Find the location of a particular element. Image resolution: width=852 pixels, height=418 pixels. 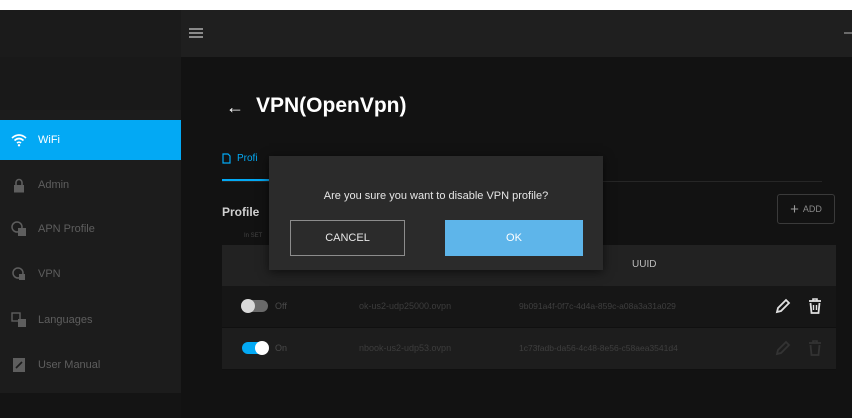

minimize-icon is located at coordinates (848, 33).